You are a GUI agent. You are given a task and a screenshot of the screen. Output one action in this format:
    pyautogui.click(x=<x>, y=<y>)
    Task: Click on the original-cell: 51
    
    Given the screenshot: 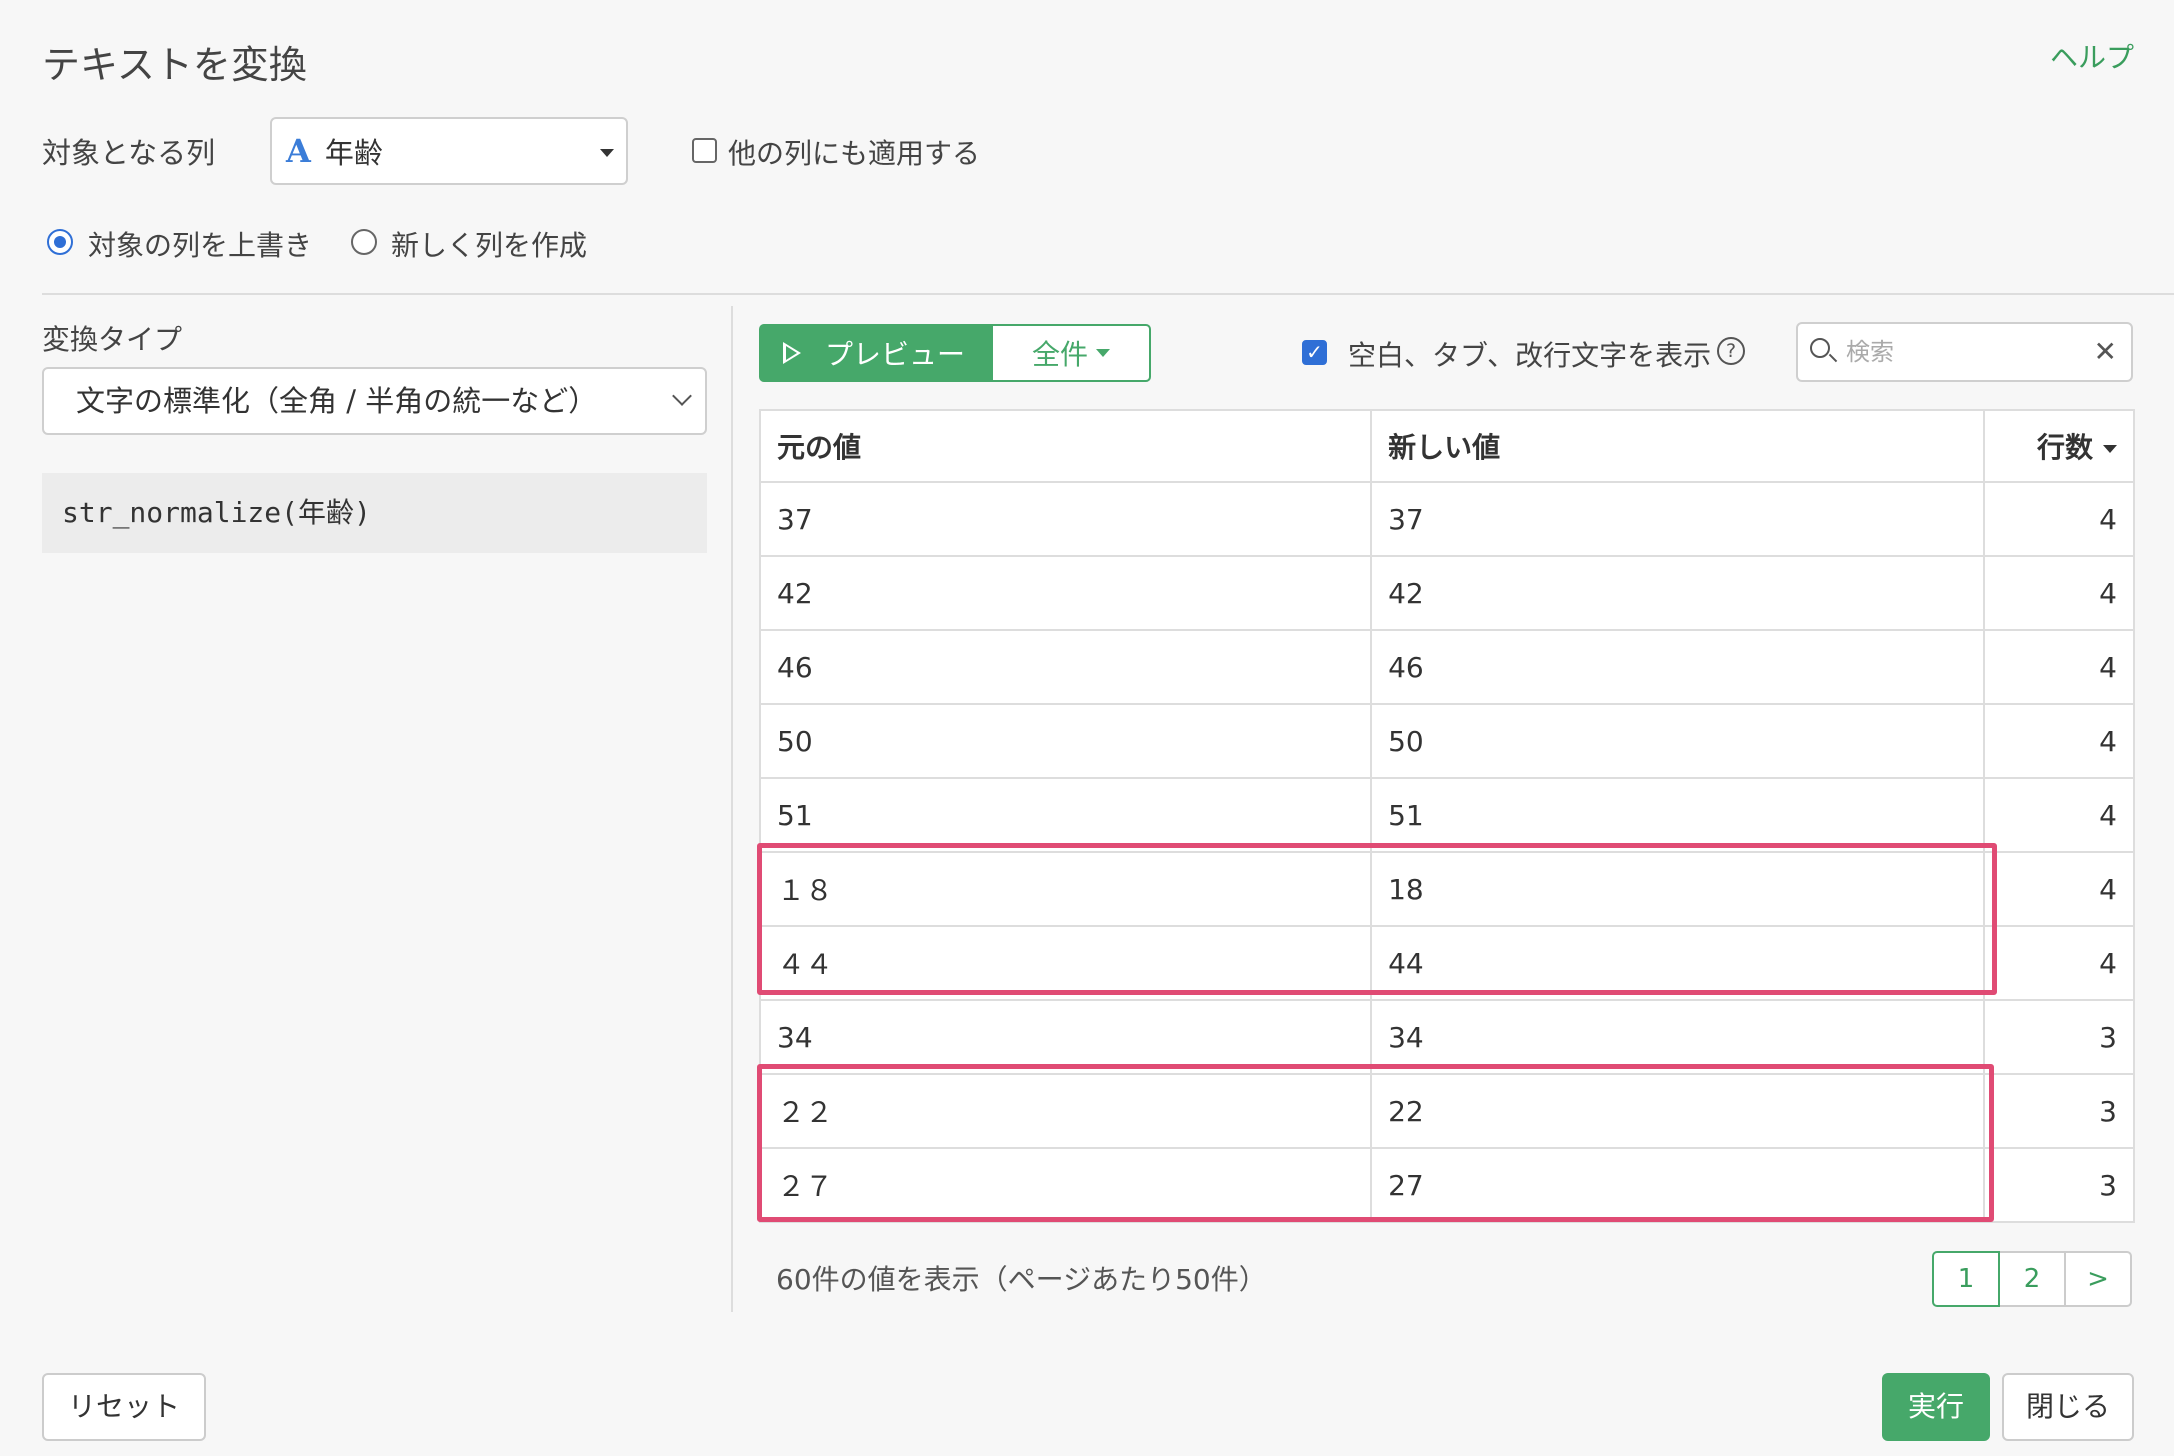 What is the action you would take?
    pyautogui.click(x=1065, y=815)
    